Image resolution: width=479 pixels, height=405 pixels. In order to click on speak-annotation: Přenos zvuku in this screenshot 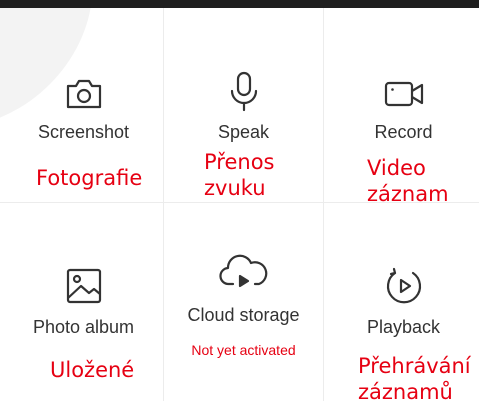, I will do `click(239, 175)`.